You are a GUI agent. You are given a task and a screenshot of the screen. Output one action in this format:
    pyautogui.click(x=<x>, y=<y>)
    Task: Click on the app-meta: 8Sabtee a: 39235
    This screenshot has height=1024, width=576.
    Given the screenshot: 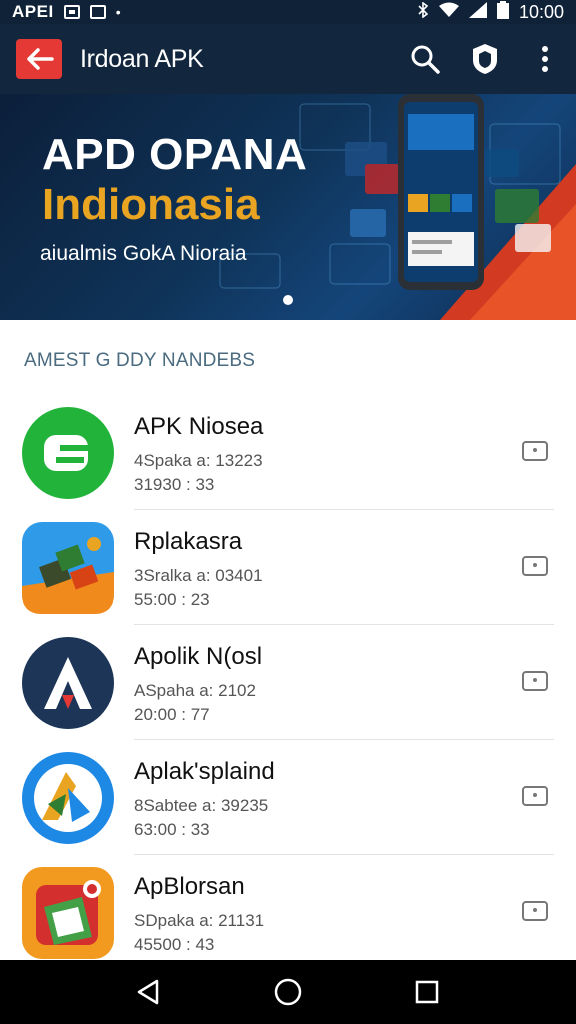 What is the action you would take?
    pyautogui.click(x=201, y=805)
    